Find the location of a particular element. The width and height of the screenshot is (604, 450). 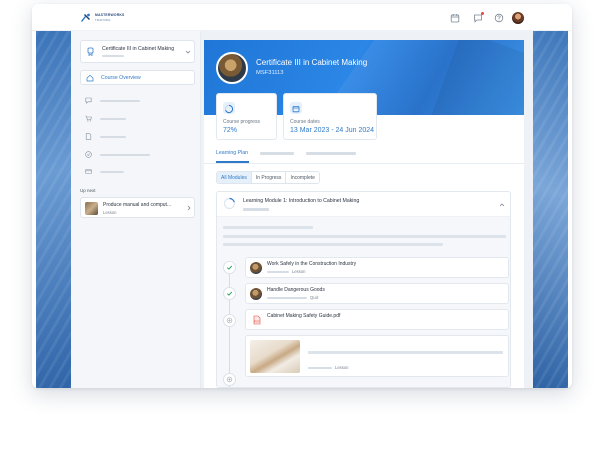

module-progress-ring-icon is located at coordinates (229, 203).